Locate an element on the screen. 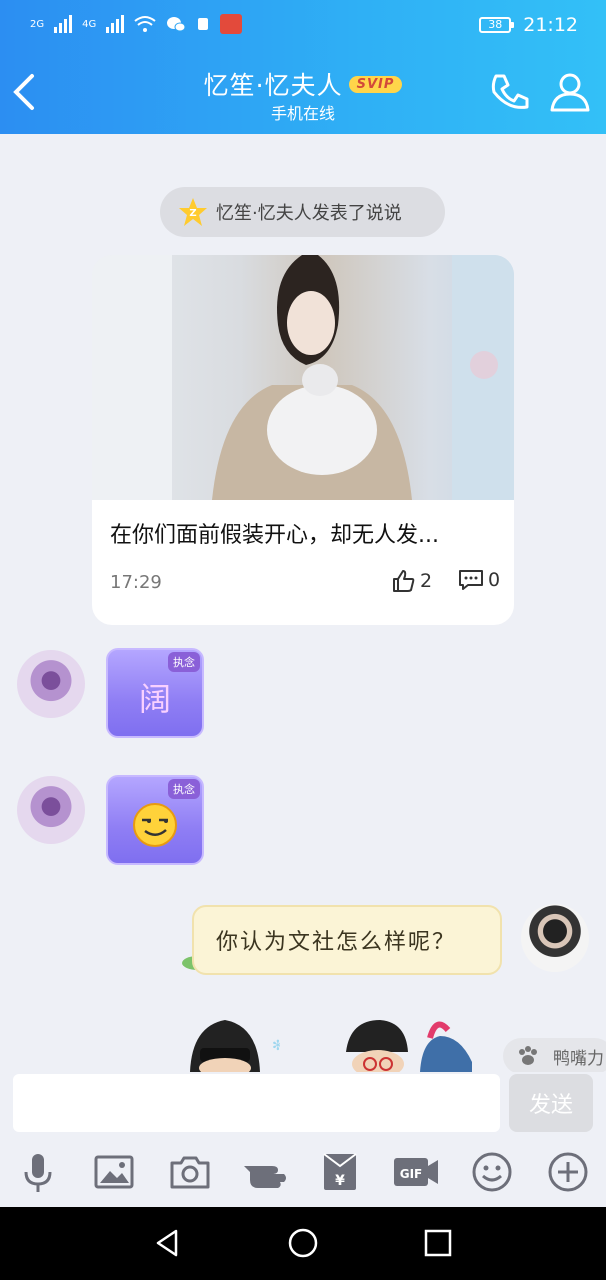 This screenshot has height=1280, width=606. sticker-message: 执念 is located at coordinates (155, 820).